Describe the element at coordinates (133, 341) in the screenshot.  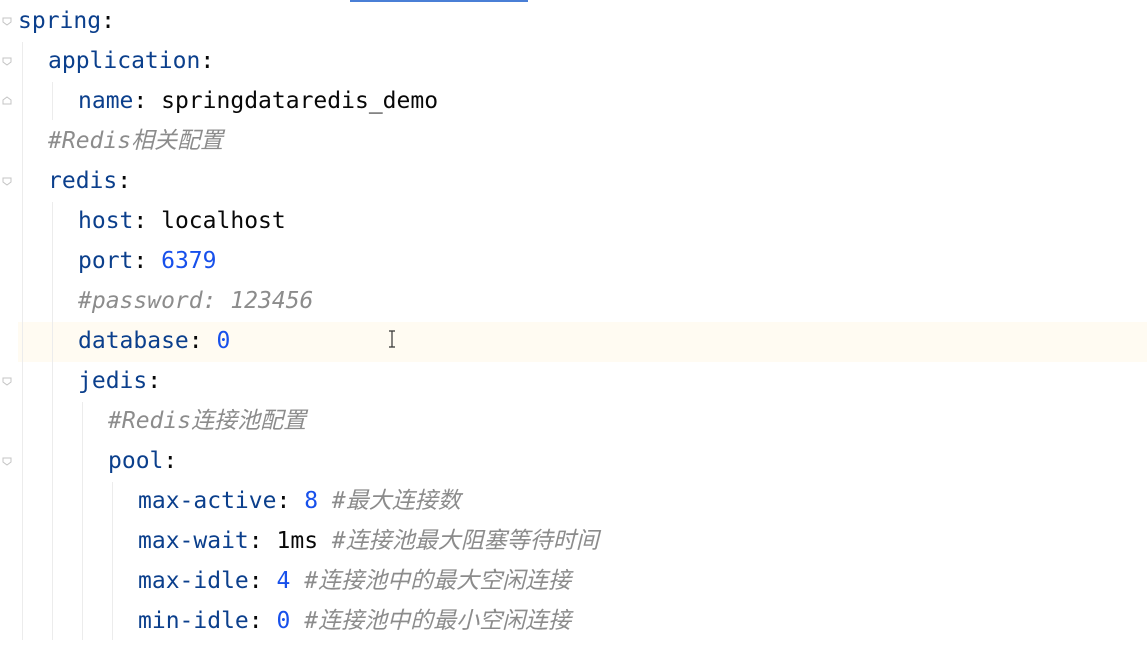
I see `yaml-key: database` at that location.